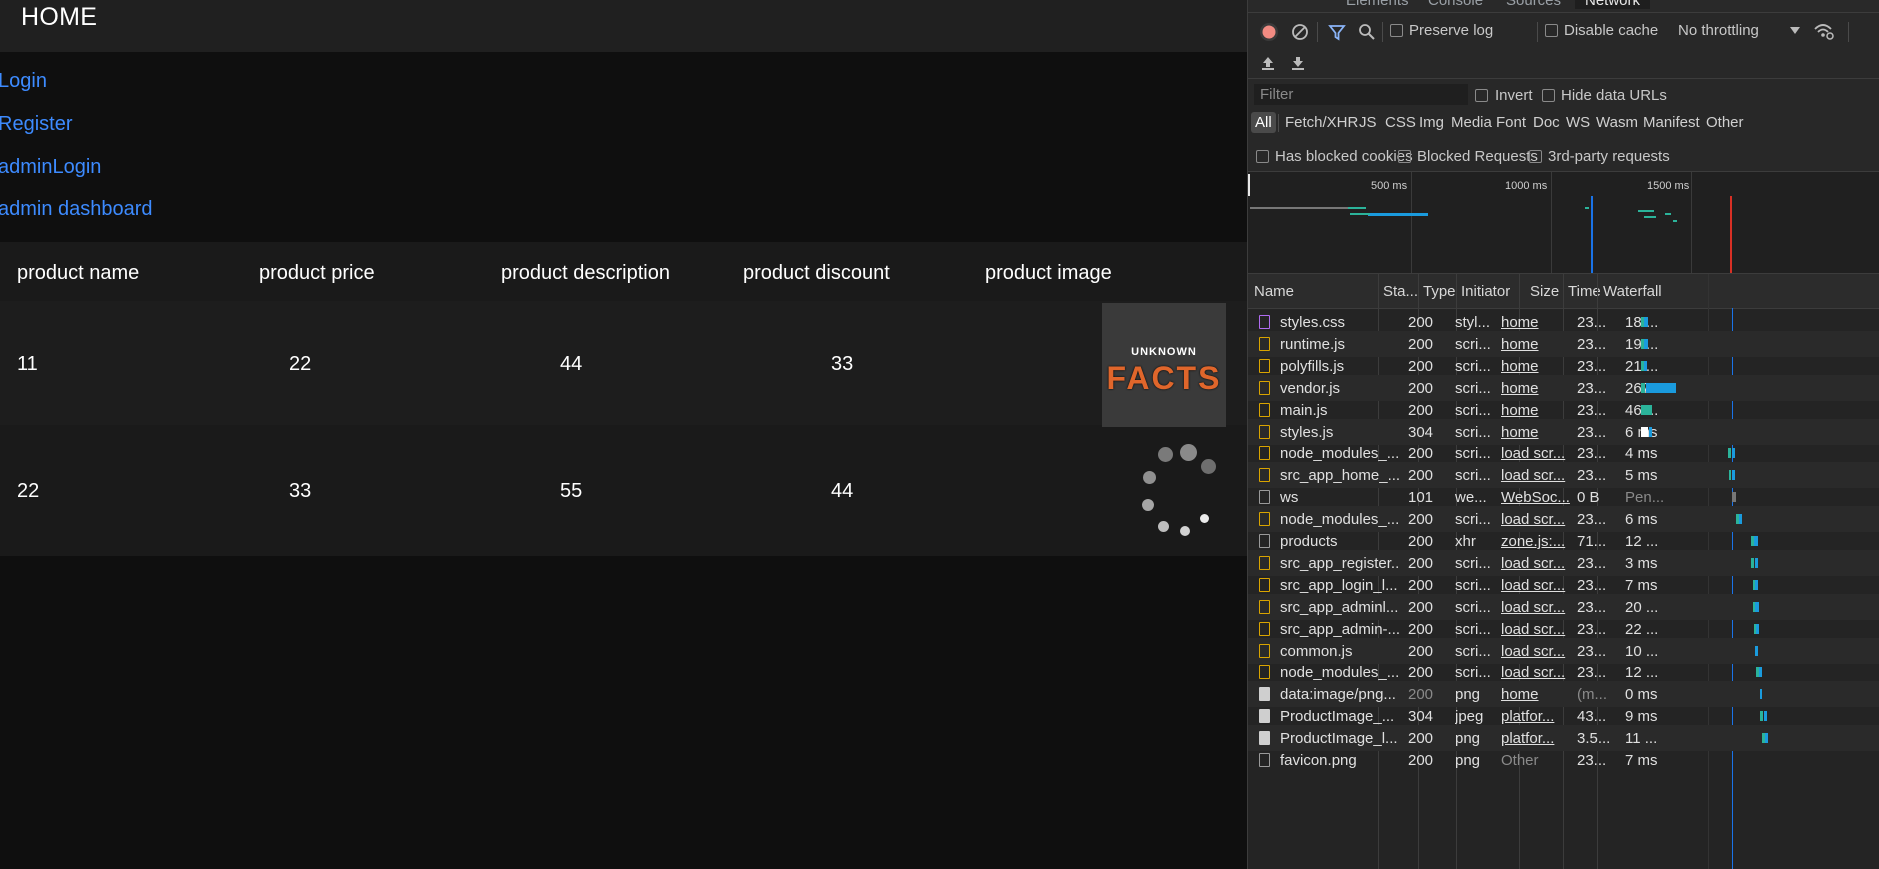 The image size is (1879, 869). I want to click on import-har-icon, so click(1268, 63).